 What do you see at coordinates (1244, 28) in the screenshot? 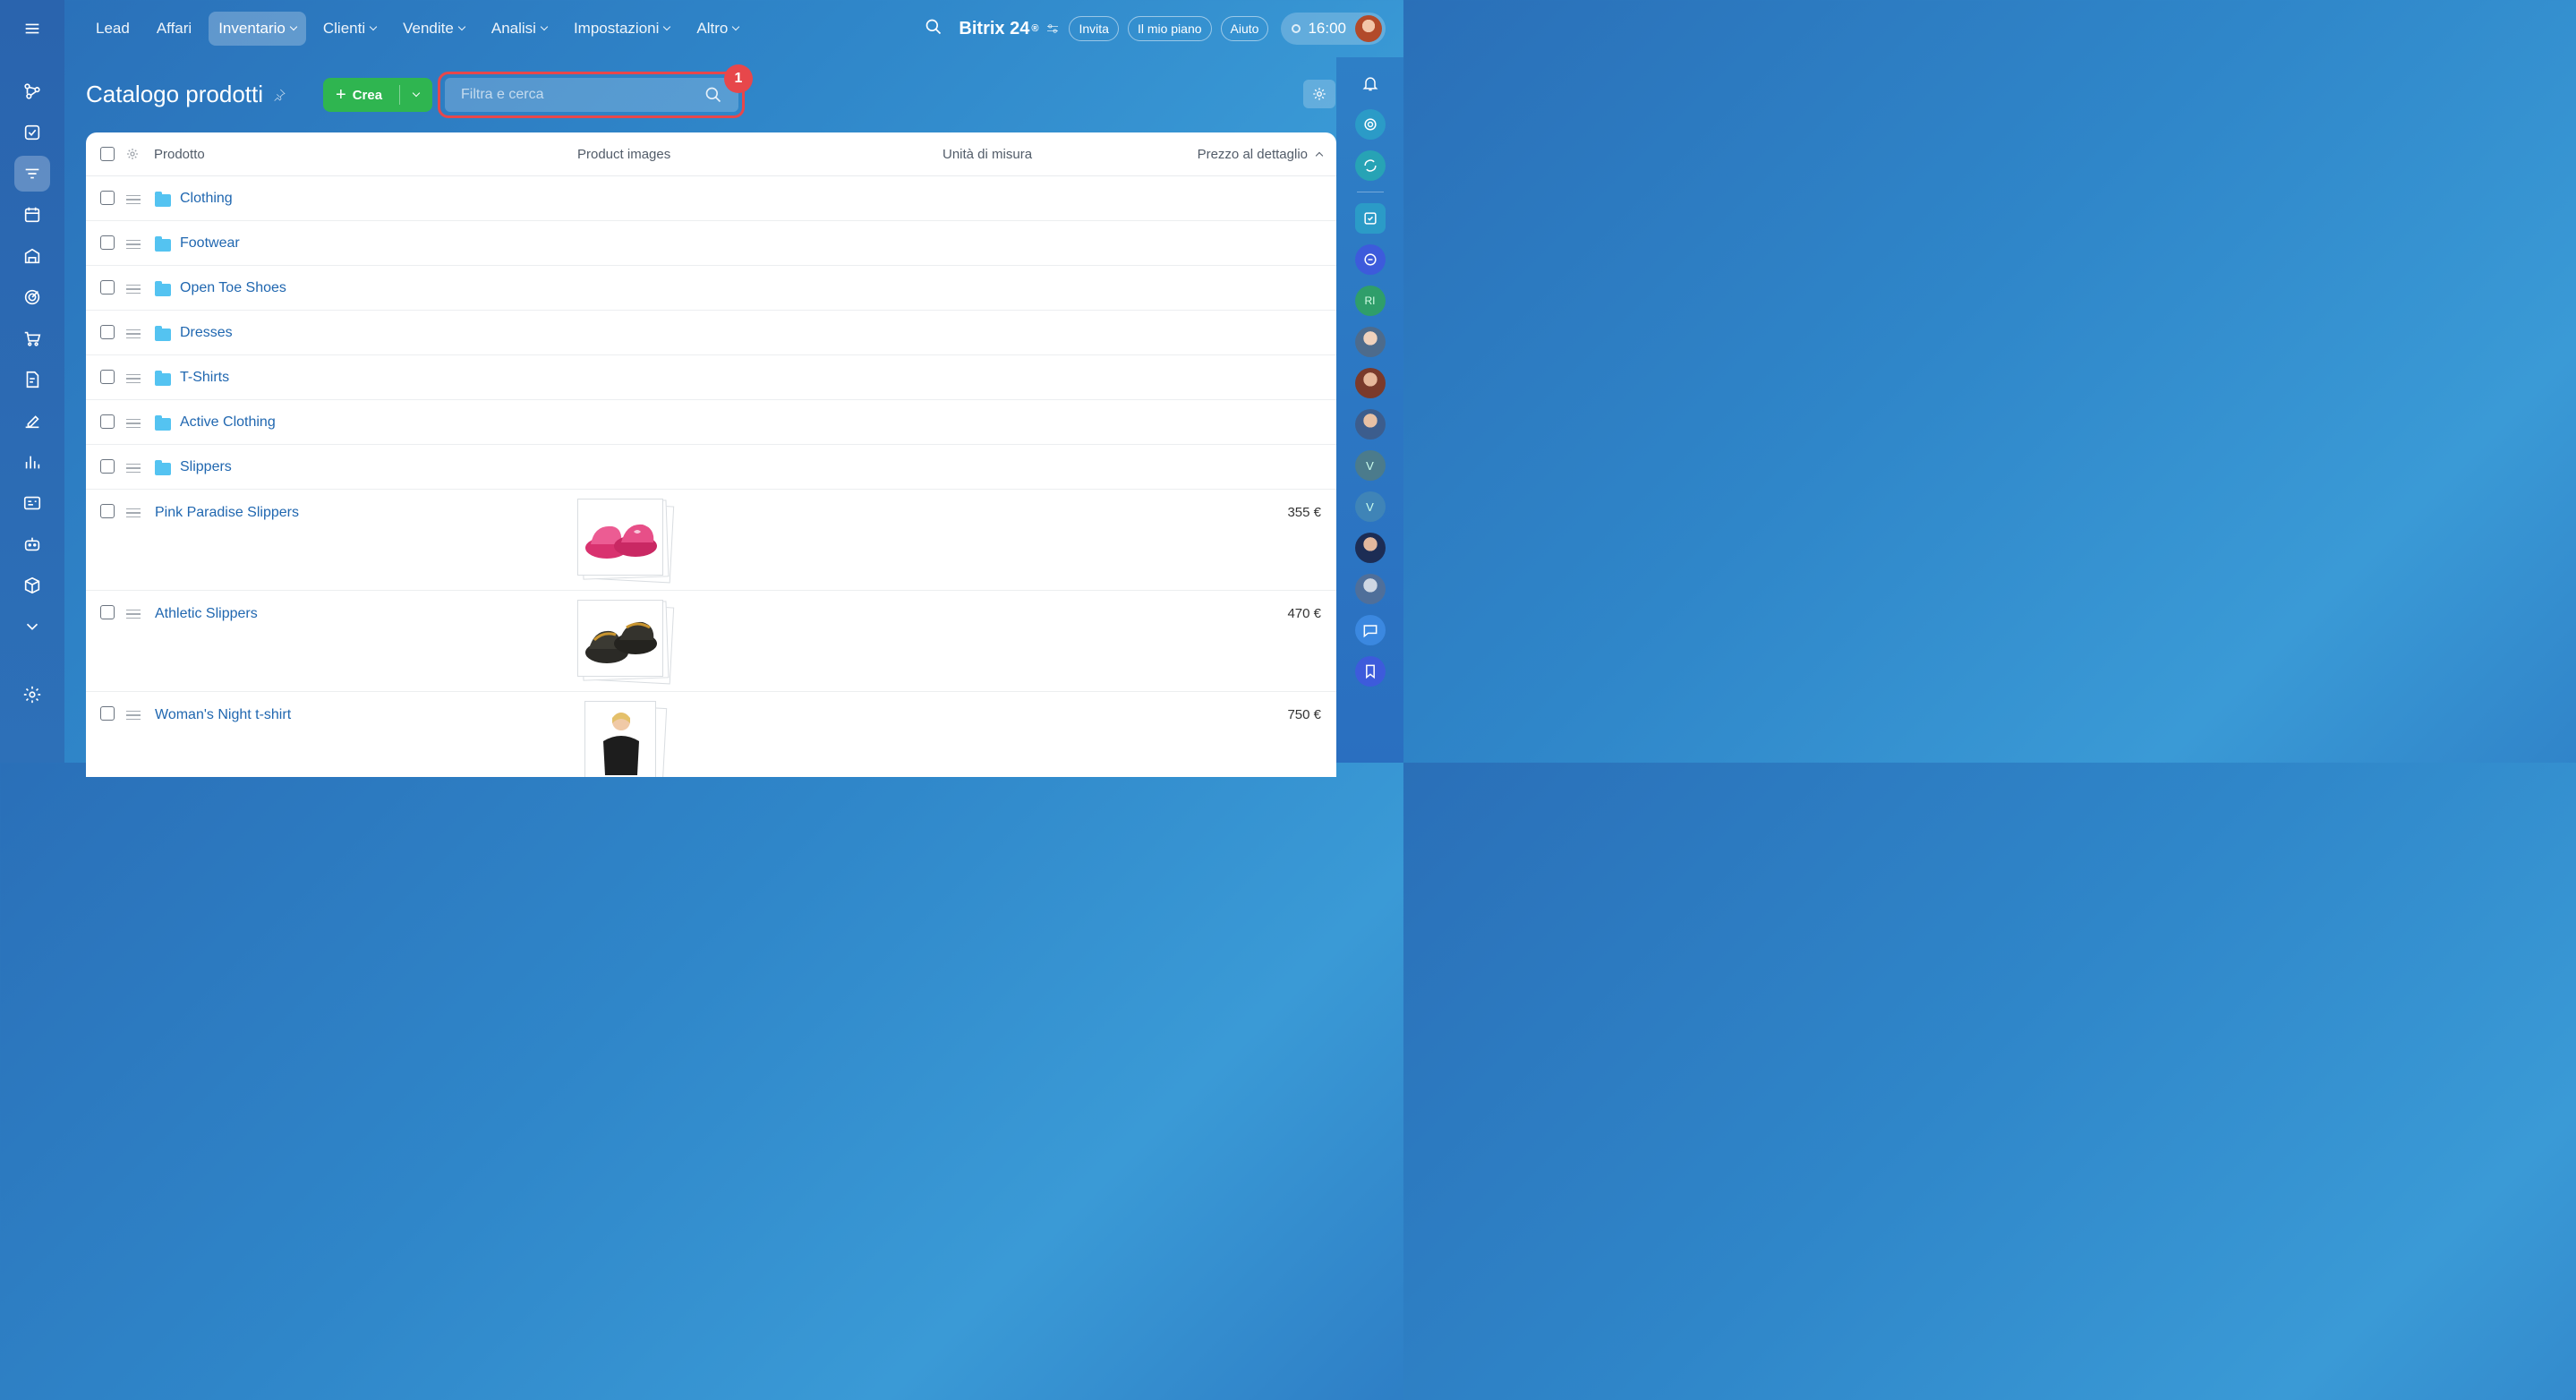
I see `help-button: Aiuto` at bounding box center [1244, 28].